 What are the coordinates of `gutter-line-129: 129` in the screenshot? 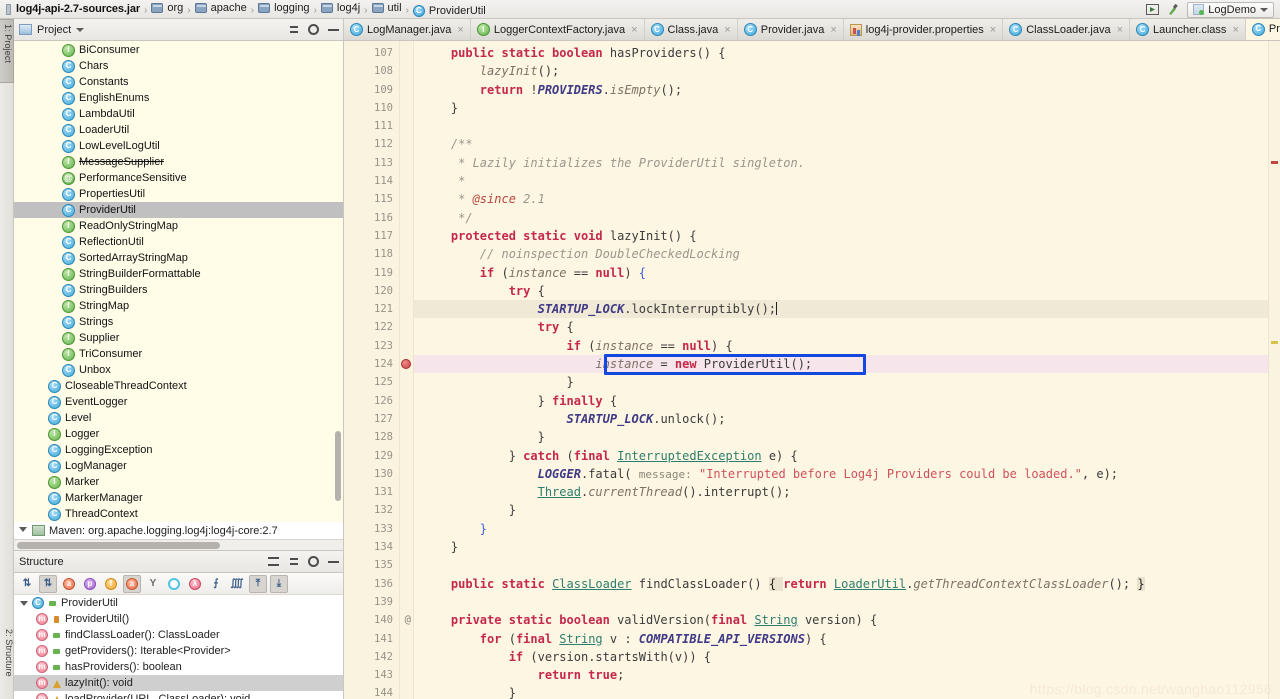 It's located at (371, 456).